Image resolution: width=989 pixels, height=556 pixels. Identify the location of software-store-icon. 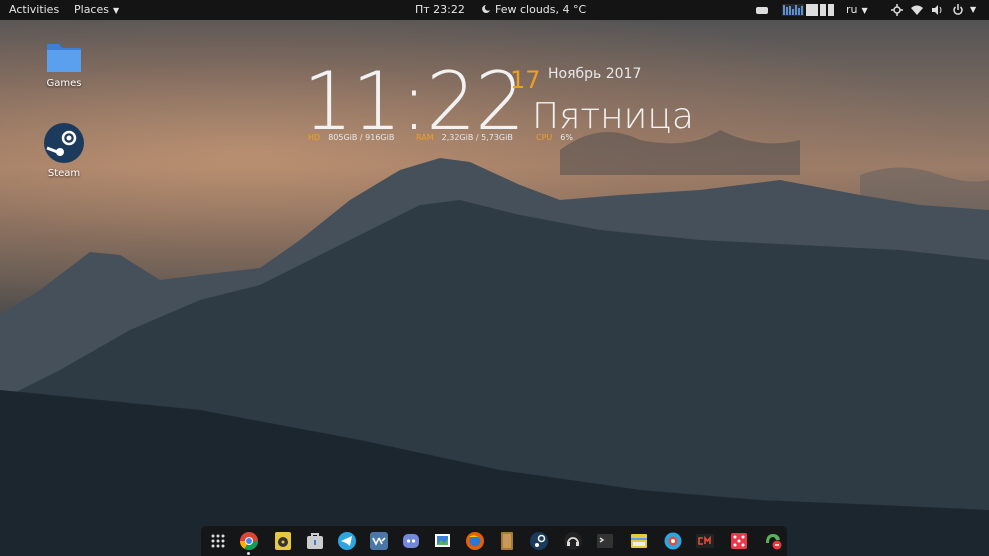
(315, 541).